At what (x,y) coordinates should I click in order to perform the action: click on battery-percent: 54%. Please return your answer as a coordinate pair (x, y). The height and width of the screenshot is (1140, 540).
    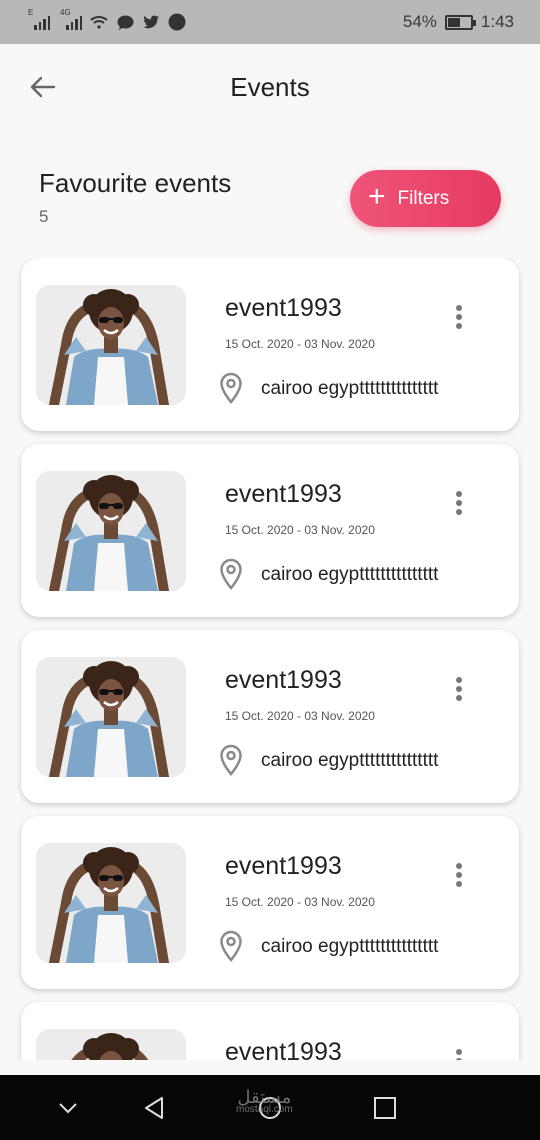
    Looking at the image, I should click on (419, 21).